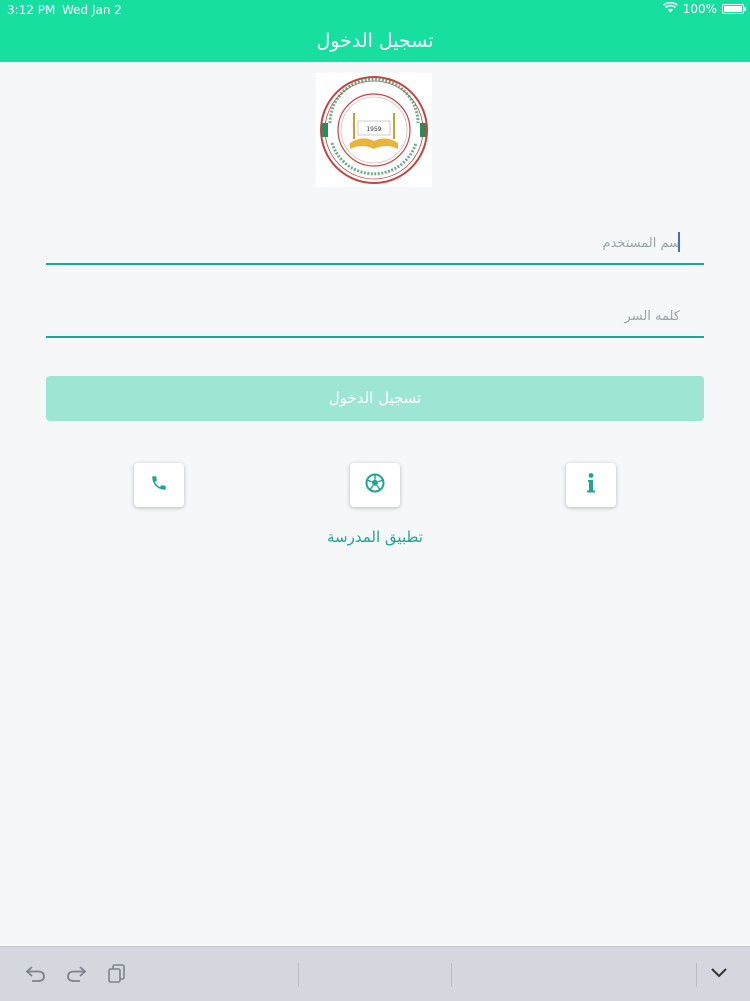 Image resolution: width=750 pixels, height=1001 pixels. Describe the element at coordinates (670, 8) in the screenshot. I see `wifi-icon` at that location.